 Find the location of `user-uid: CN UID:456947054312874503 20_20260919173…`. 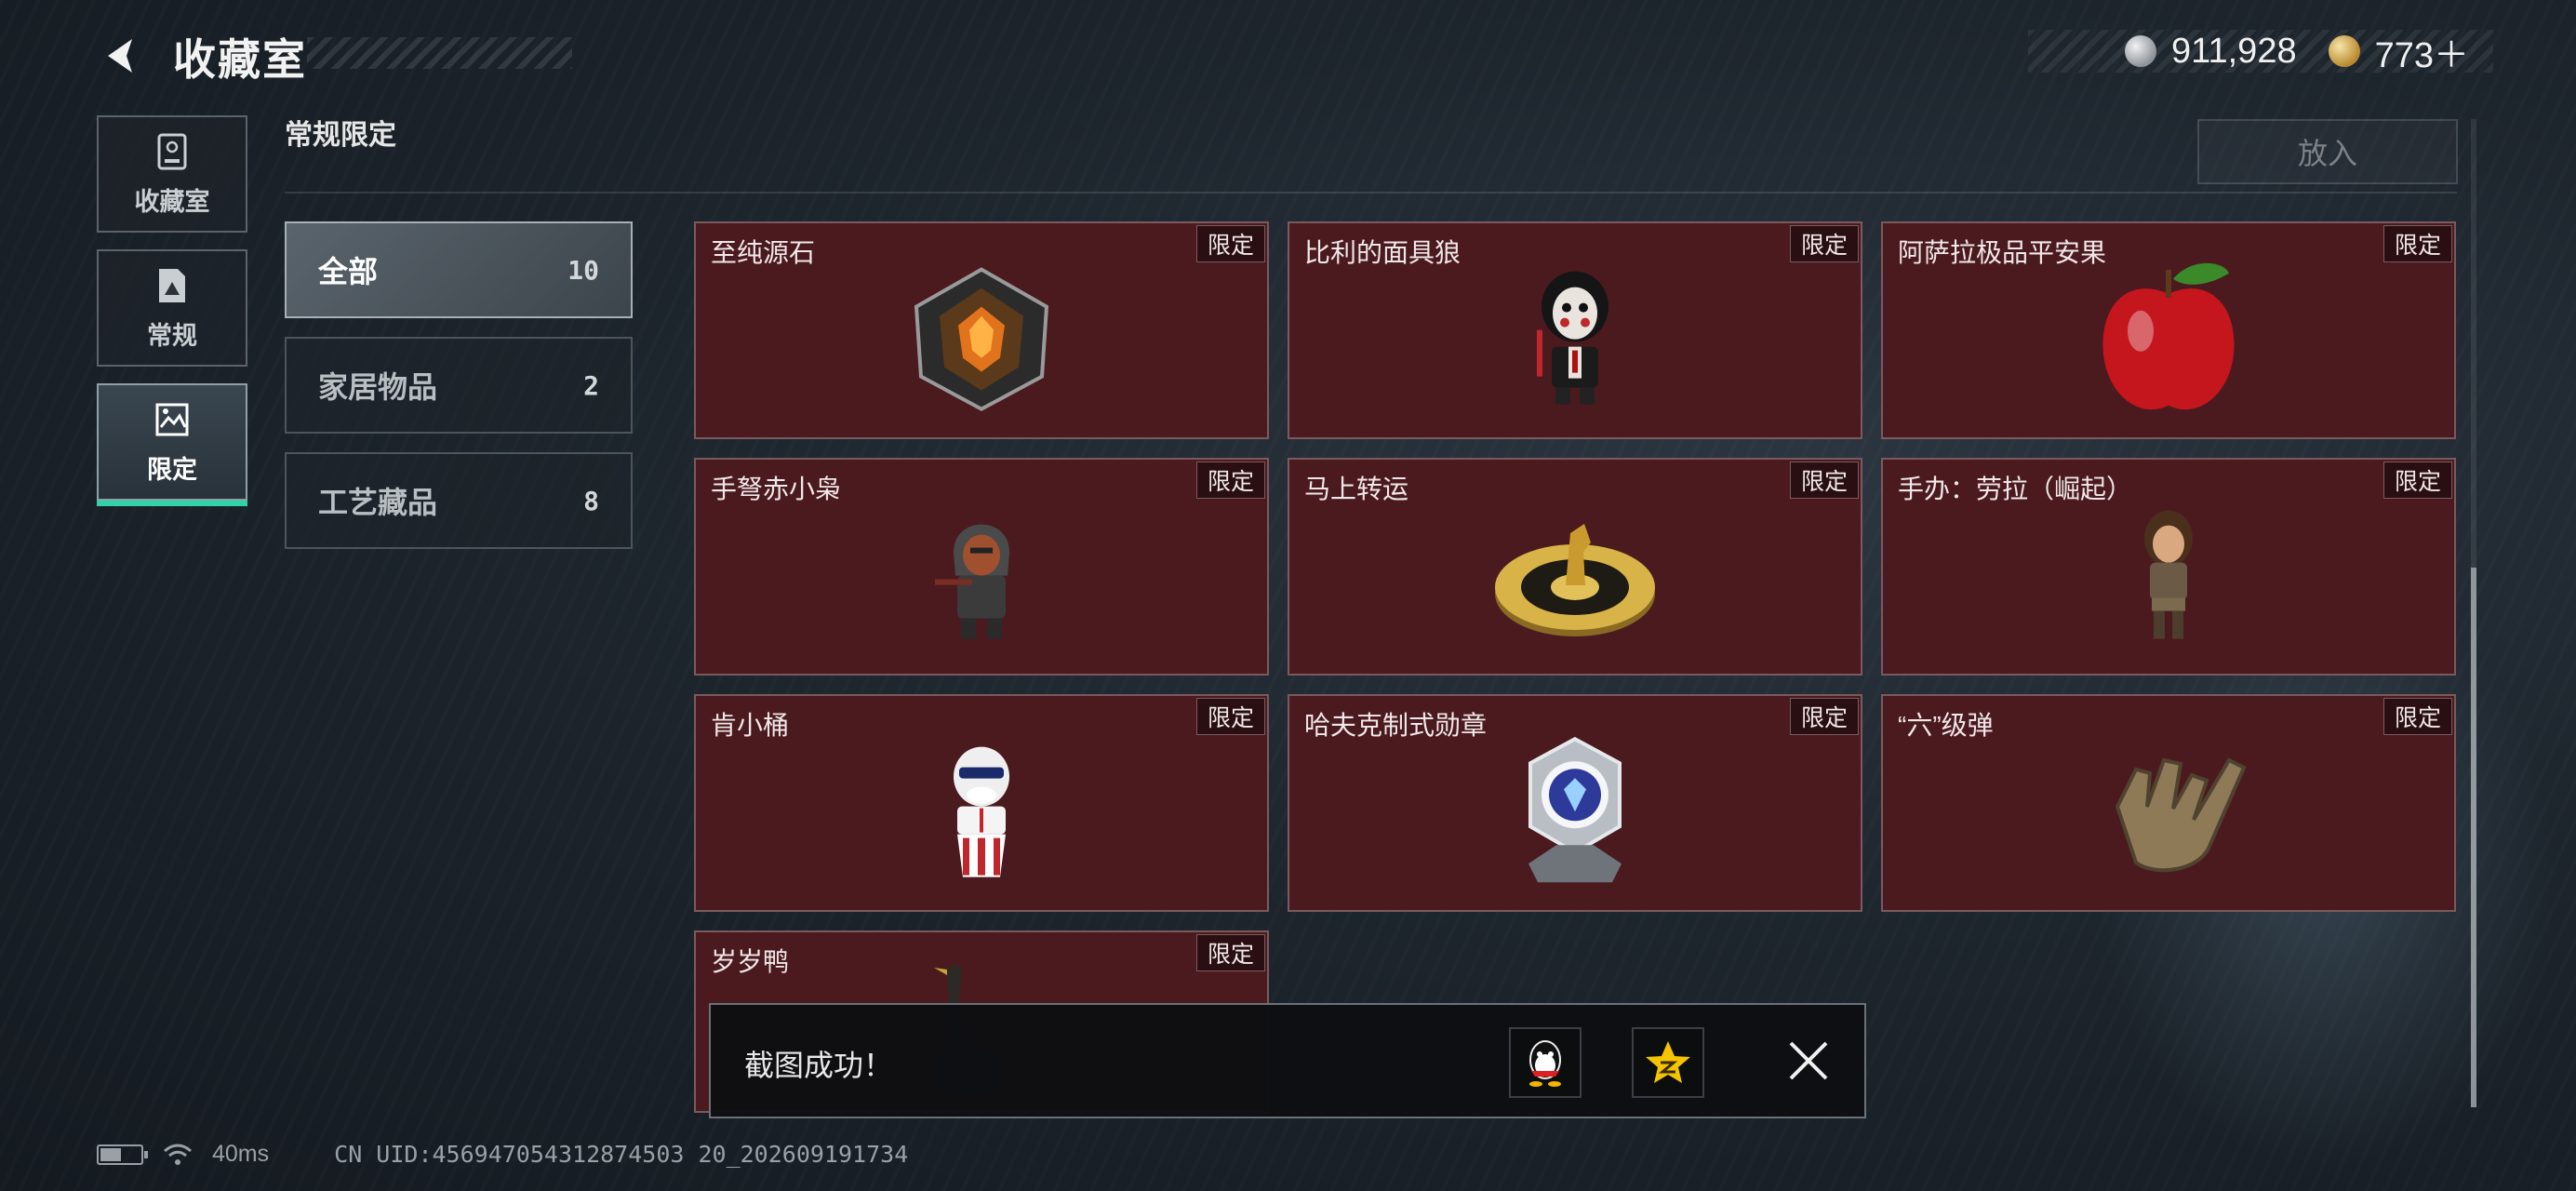

user-uid: CN UID:456947054312874503 20_20260919173… is located at coordinates (621, 1154).